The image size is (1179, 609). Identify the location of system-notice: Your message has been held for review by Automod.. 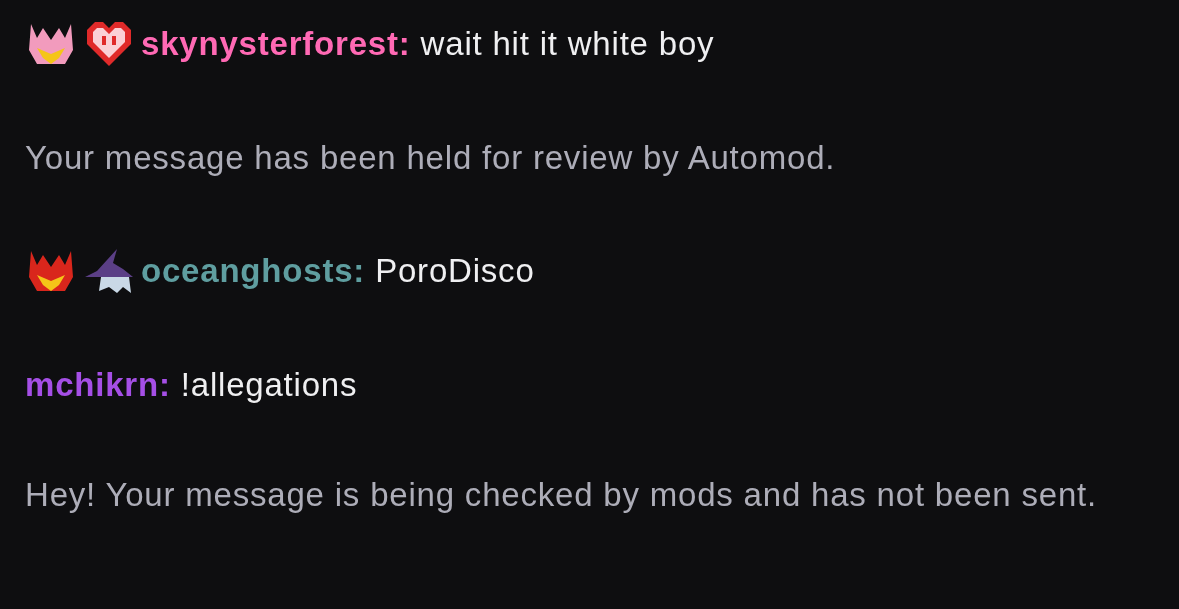
(431, 158).